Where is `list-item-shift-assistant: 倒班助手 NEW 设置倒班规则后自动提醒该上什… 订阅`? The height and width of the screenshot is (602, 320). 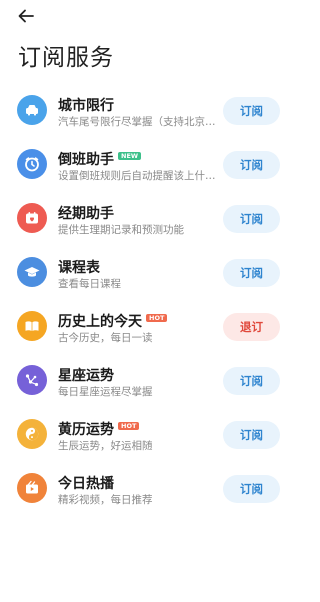 list-item-shift-assistant: 倒班助手 NEW 设置倒班规则后自动提醒该上什… 订阅 is located at coordinates (150, 167).